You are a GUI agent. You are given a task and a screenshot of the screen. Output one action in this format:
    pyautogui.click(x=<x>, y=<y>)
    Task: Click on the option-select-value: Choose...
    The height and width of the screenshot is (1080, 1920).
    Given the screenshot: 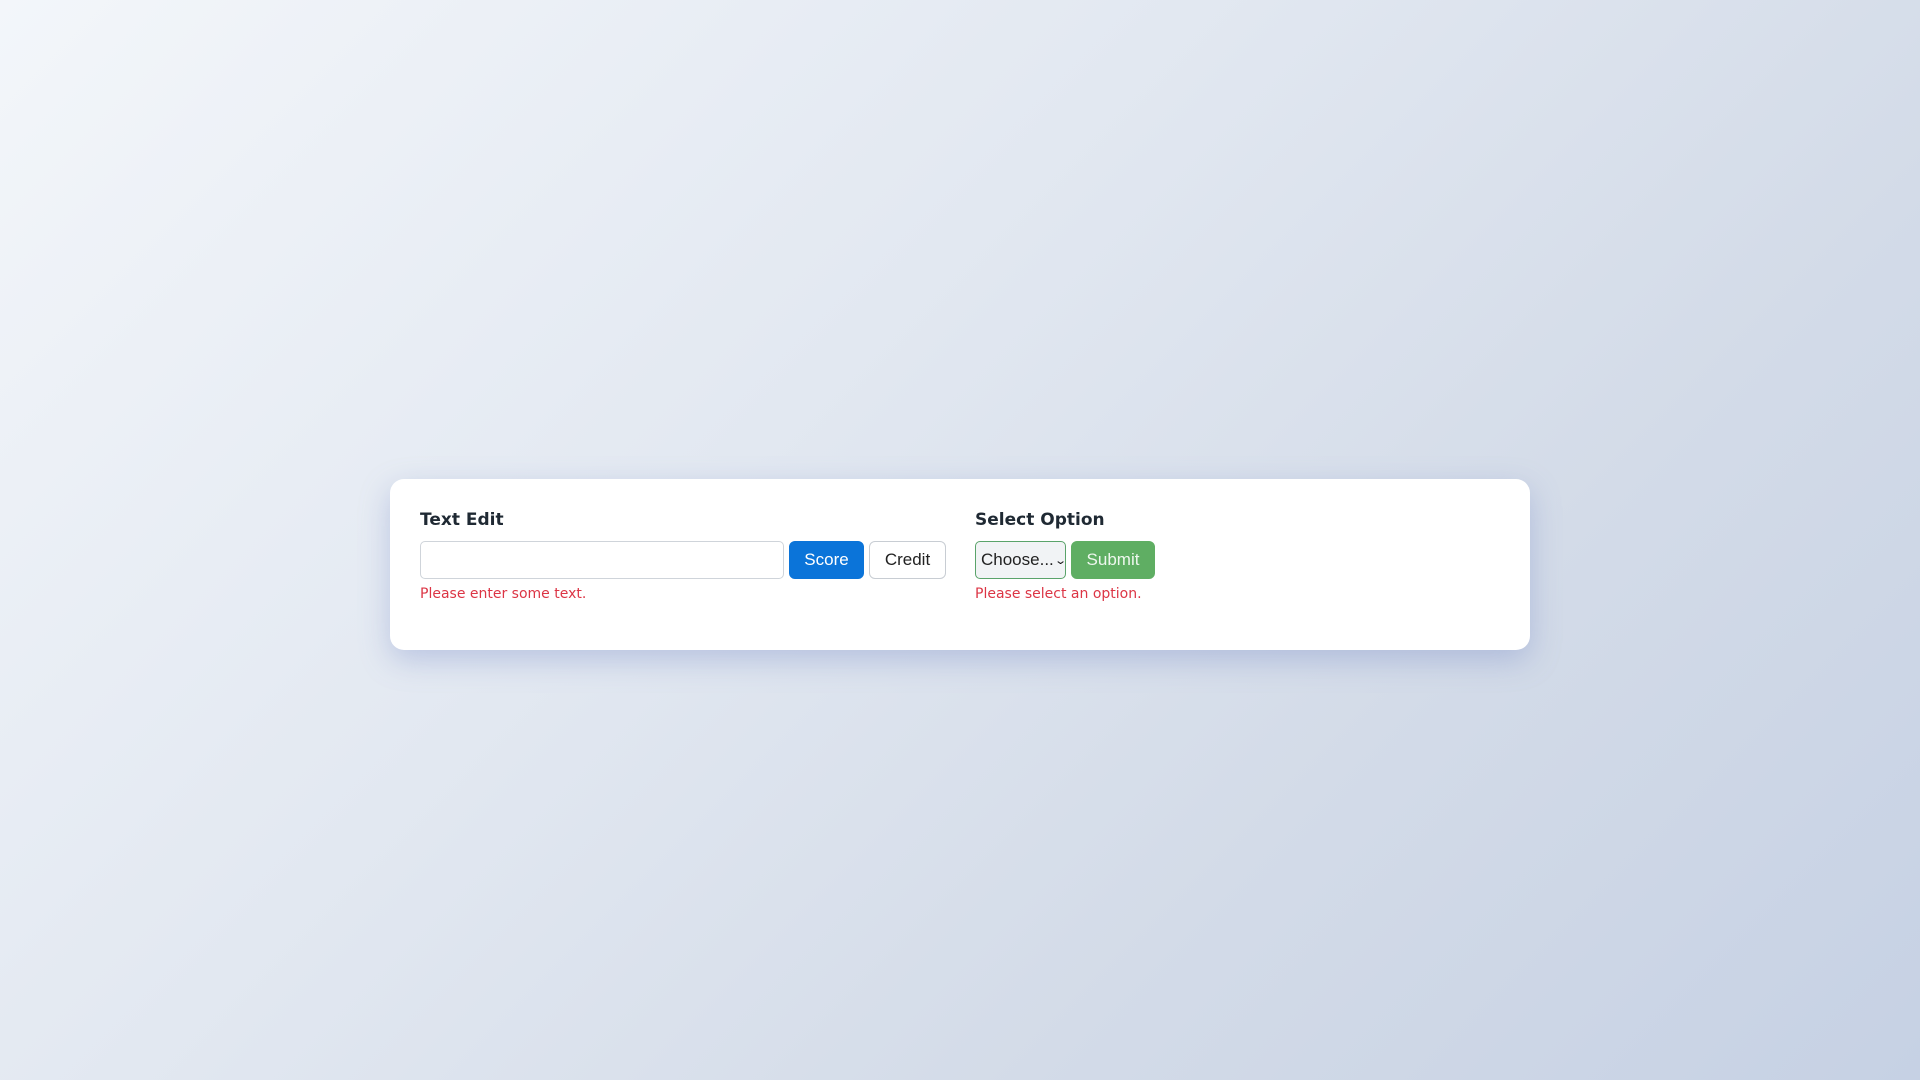 What is the action you would take?
    pyautogui.click(x=1017, y=559)
    